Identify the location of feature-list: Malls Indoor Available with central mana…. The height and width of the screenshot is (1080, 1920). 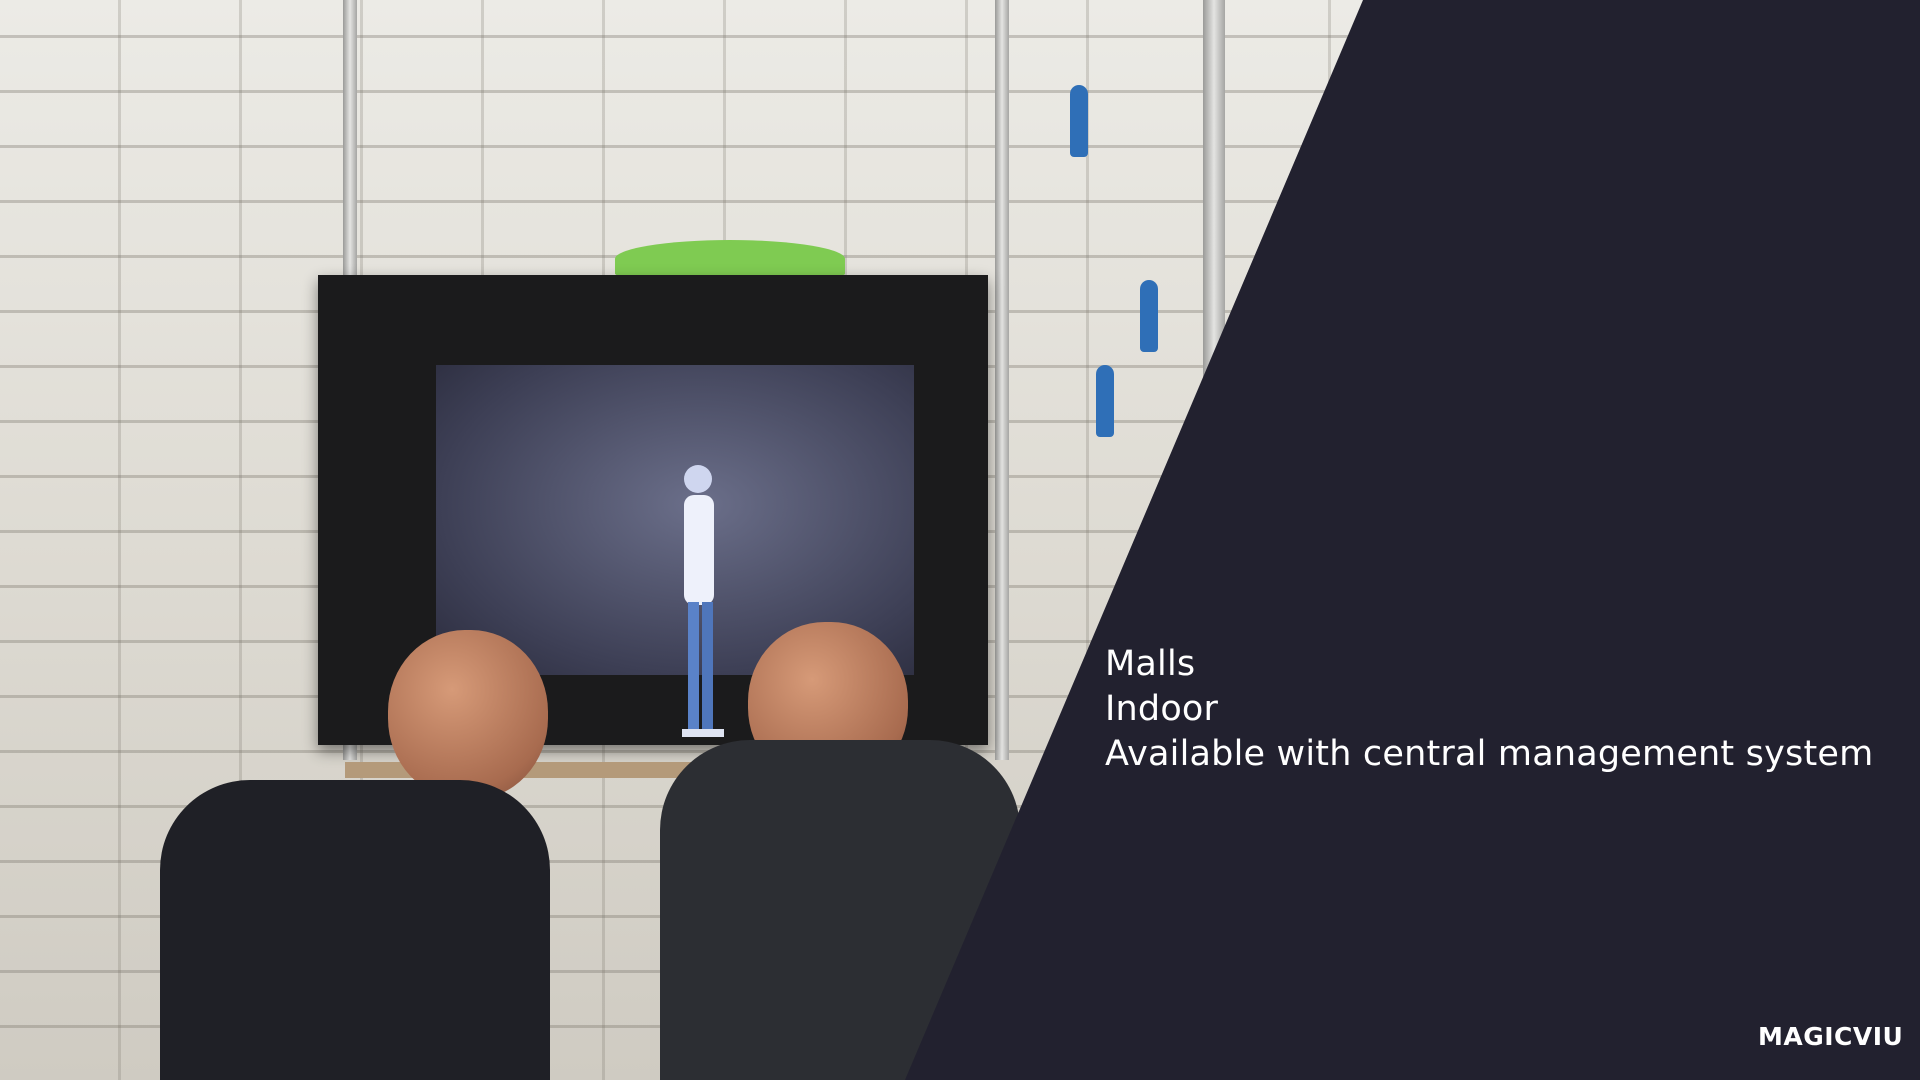
(1489, 709).